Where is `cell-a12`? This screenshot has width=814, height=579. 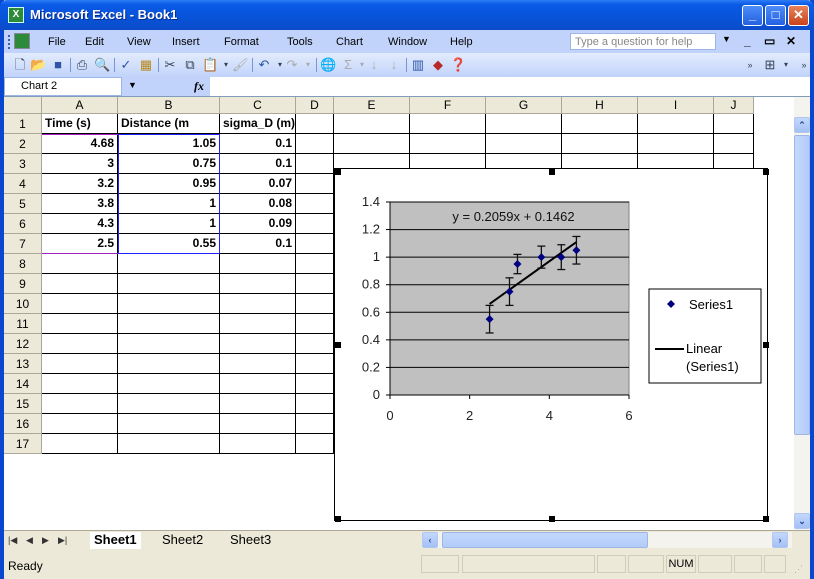 cell-a12 is located at coordinates (80, 344).